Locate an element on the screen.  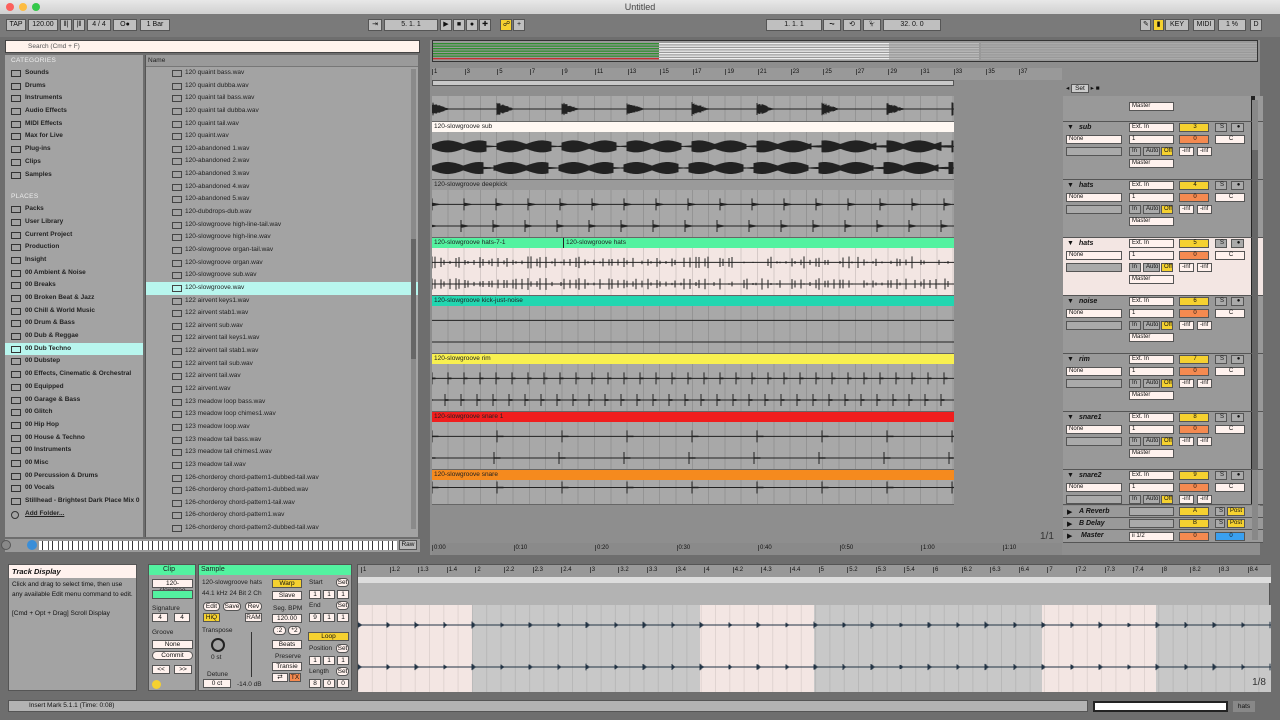
track-number: 3 is located at coordinates (1194, 127).